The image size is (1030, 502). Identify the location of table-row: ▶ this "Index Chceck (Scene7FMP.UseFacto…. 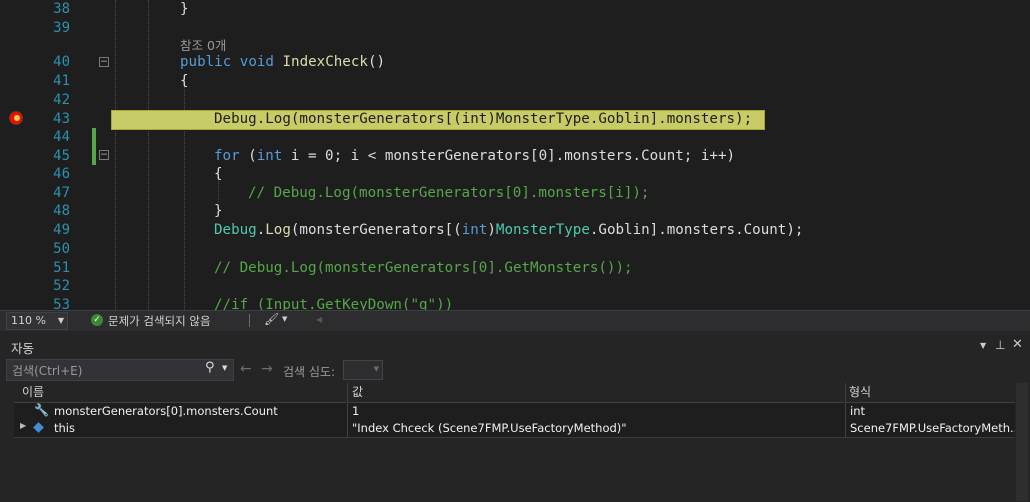
(514, 429).